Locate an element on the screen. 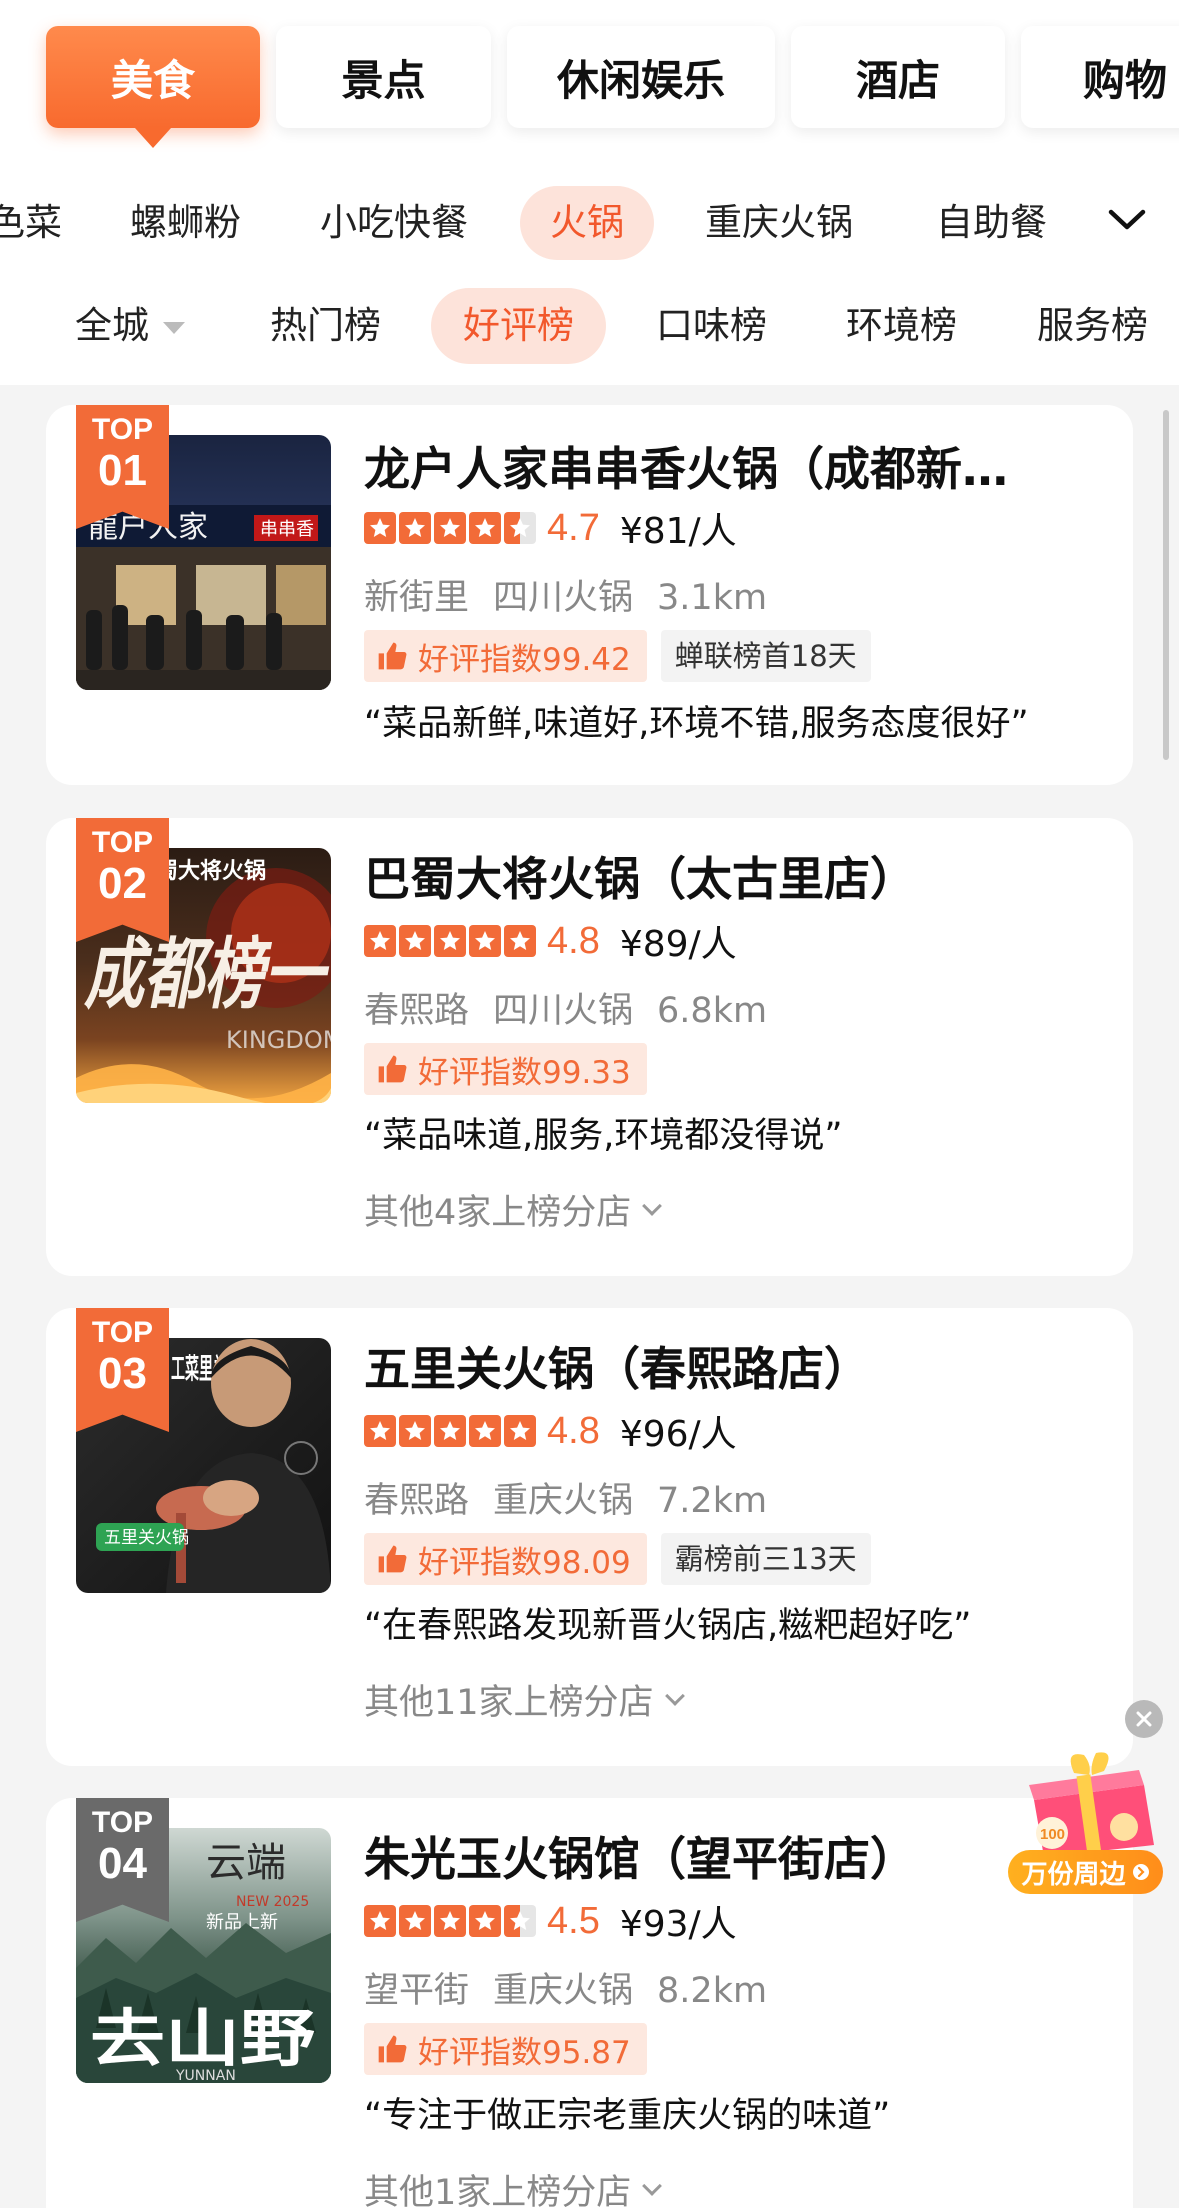 The image size is (1179, 2208). rating-row: 4.8 ¥89/人 is located at coordinates (550, 942).